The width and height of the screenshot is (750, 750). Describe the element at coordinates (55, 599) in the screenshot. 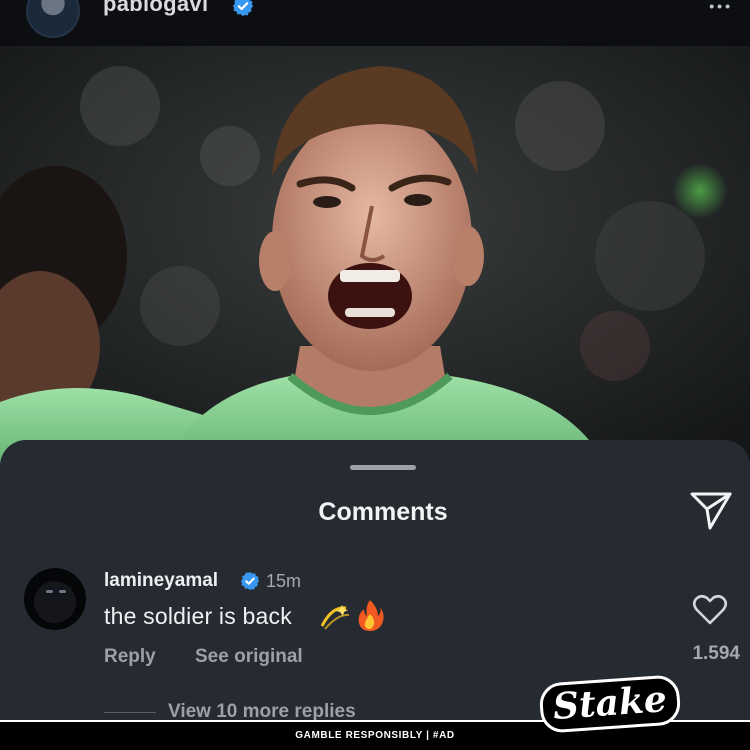

I see `commenter-avatar` at that location.